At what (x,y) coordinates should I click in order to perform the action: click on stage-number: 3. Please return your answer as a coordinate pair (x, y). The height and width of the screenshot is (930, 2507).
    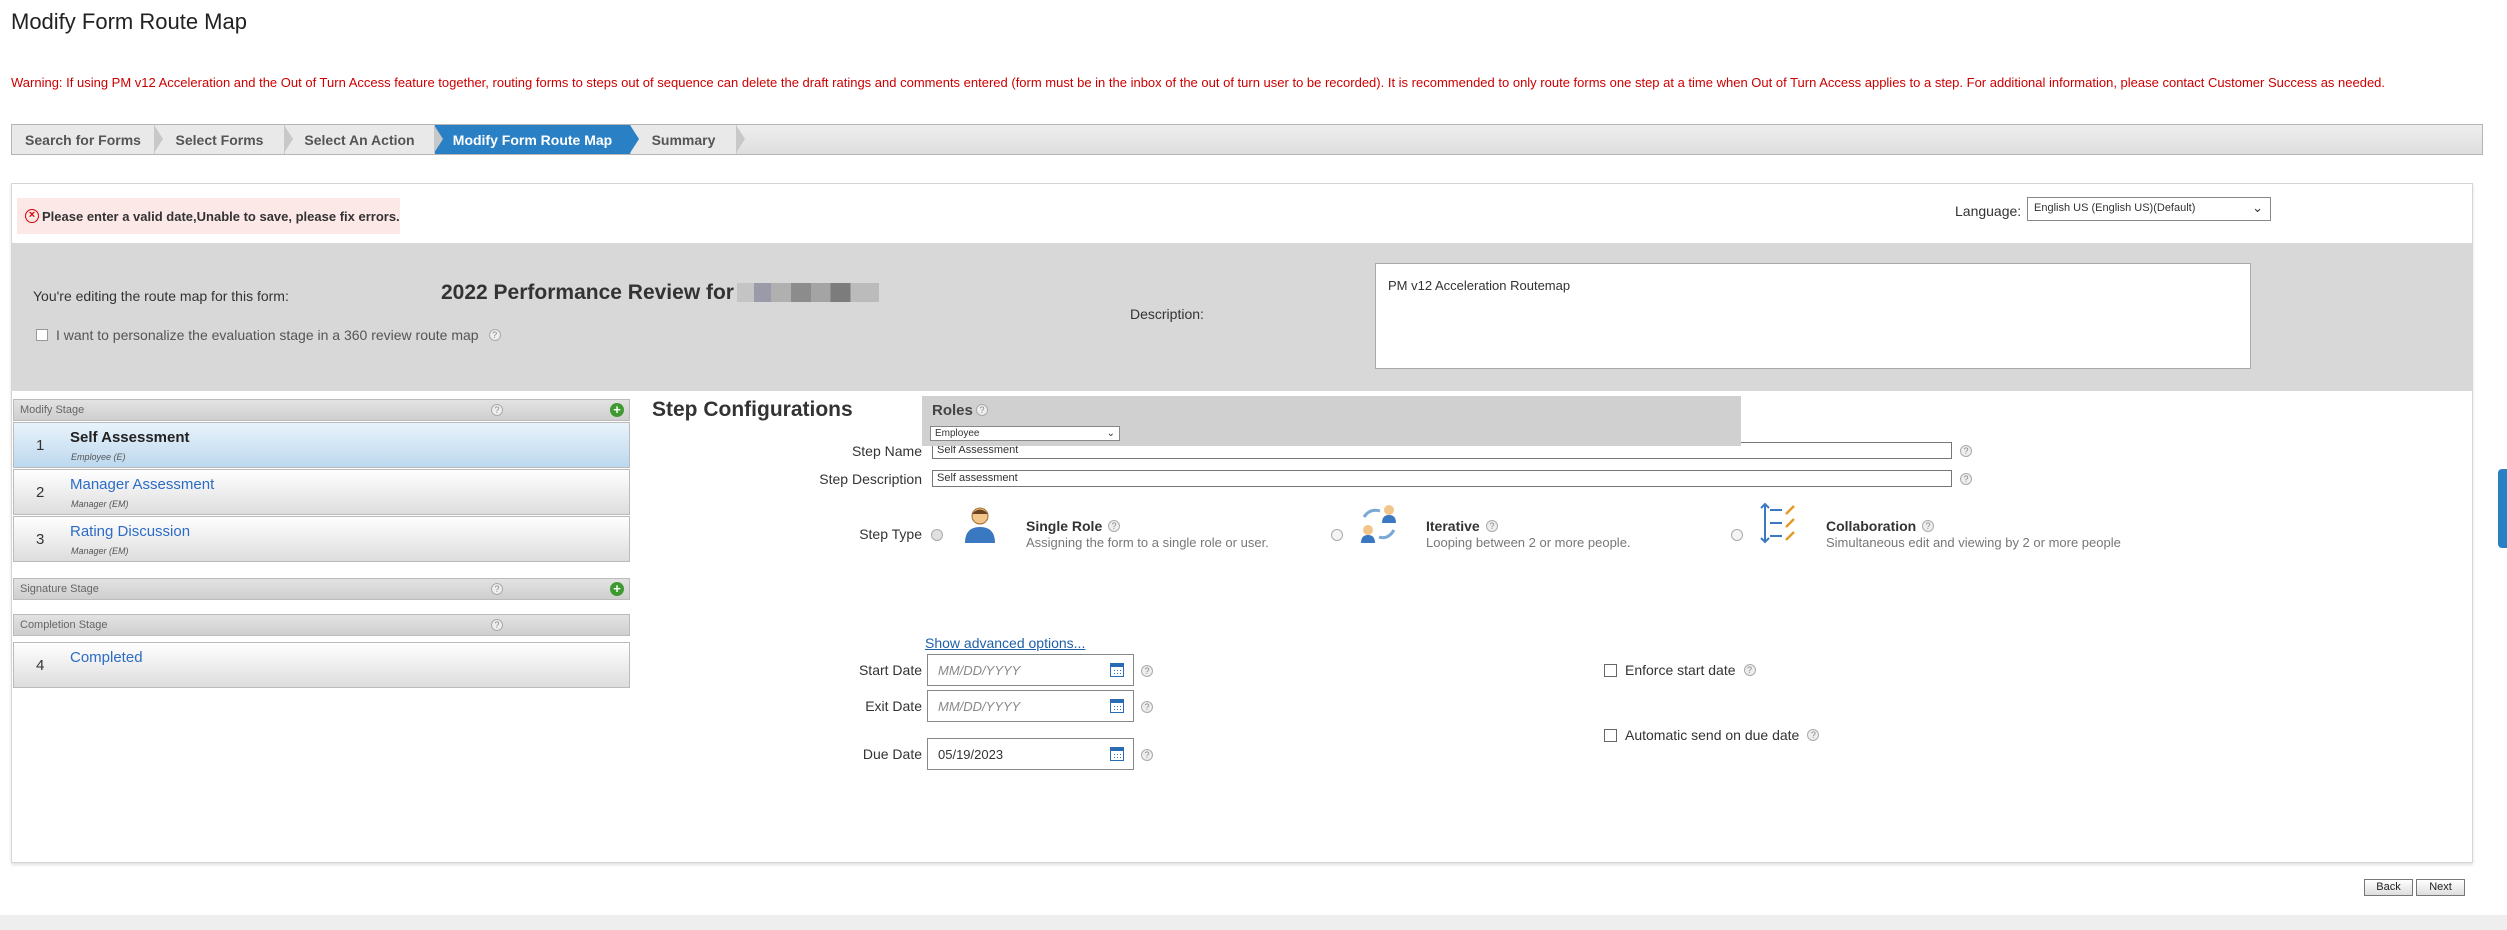
    Looking at the image, I should click on (40, 539).